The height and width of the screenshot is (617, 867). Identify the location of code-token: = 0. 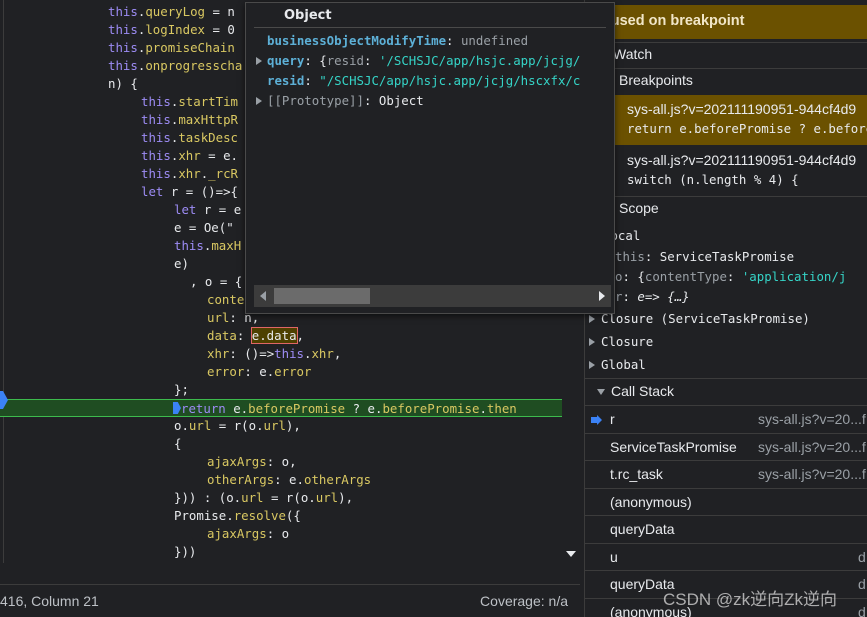
(220, 29).